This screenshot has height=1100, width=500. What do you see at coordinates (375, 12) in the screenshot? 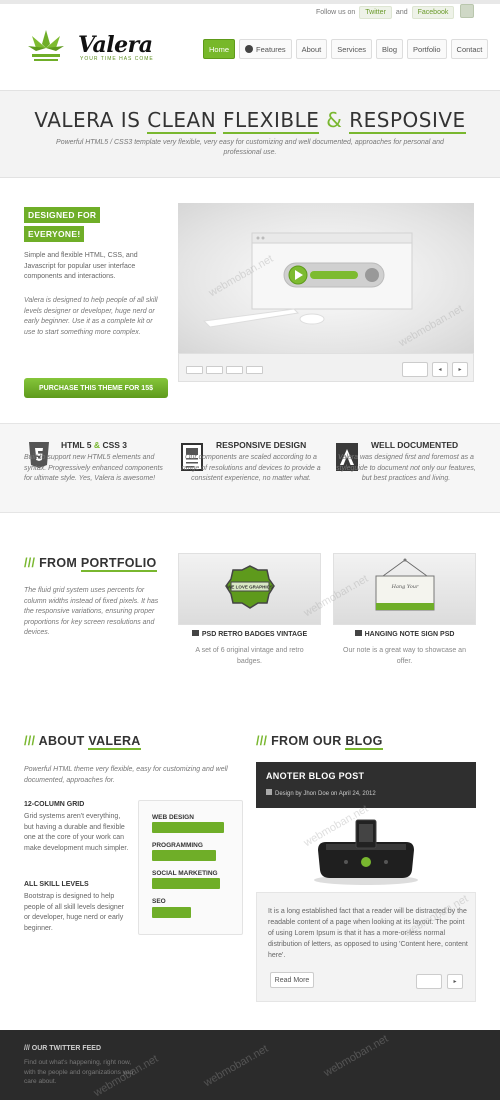
I see `twitter-link: Twitter` at bounding box center [375, 12].